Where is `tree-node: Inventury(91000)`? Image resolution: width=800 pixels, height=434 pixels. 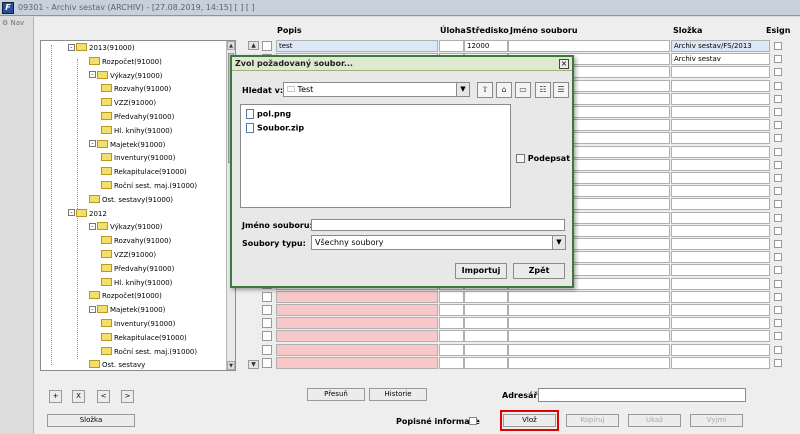
tree-node: Inventury(91000) is located at coordinates (138, 158).